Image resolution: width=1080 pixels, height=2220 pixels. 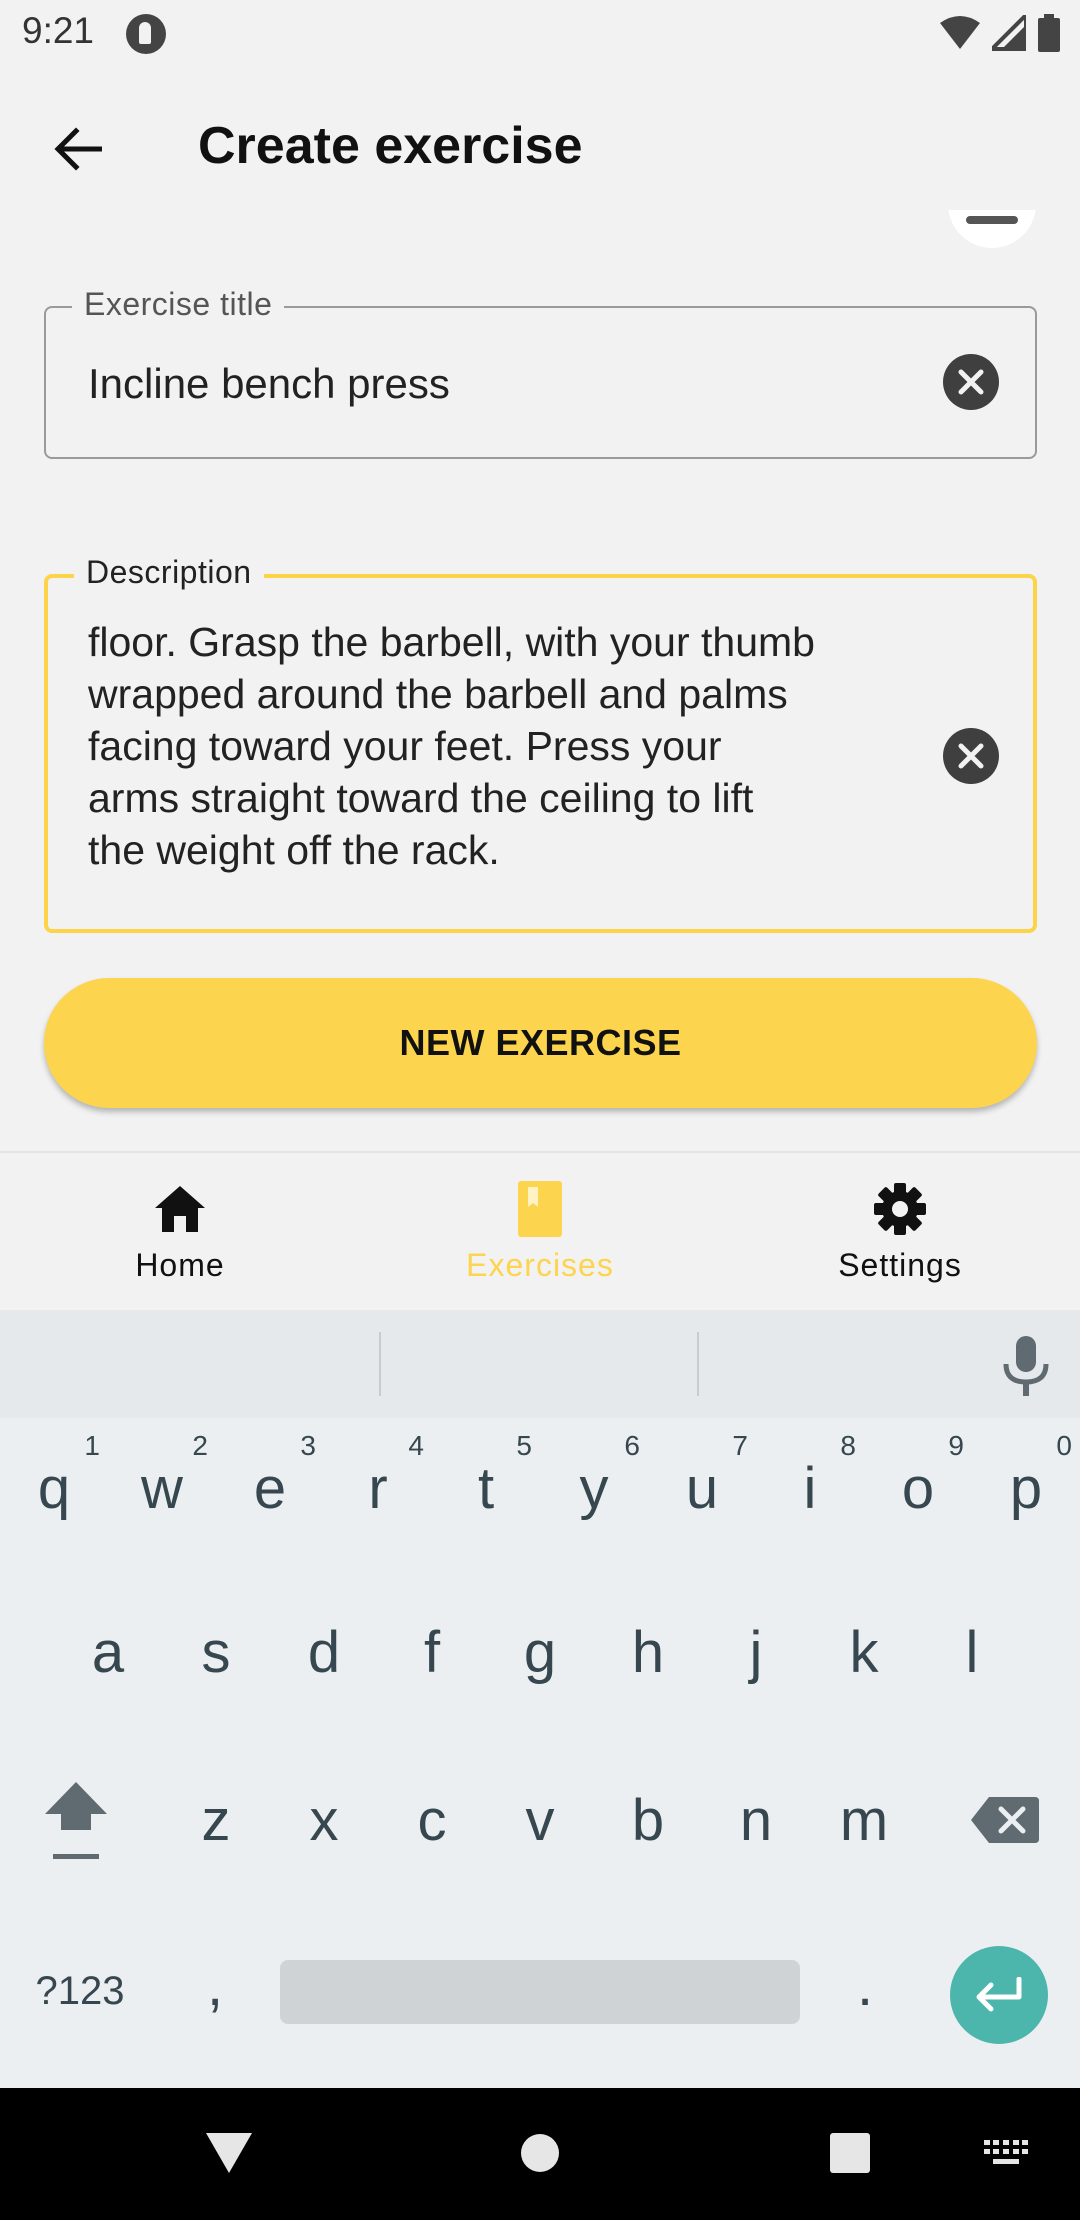 What do you see at coordinates (200, 1445) in the screenshot?
I see `key-hint: 2` at bounding box center [200, 1445].